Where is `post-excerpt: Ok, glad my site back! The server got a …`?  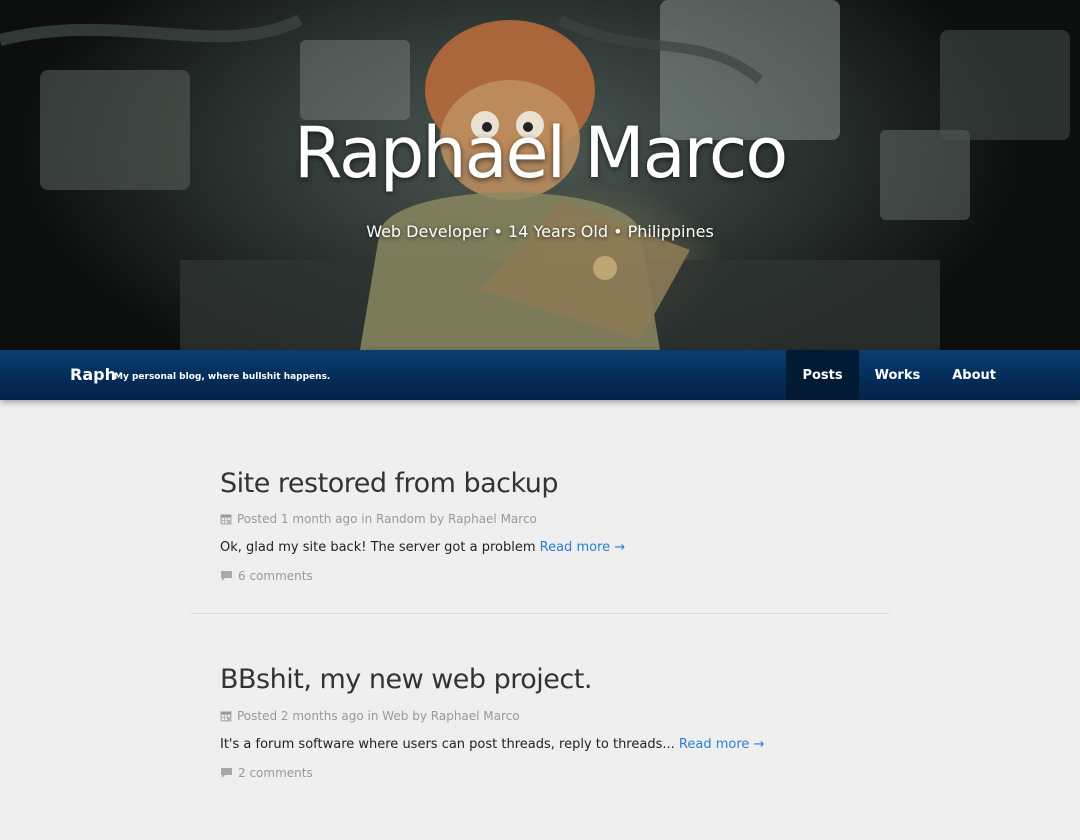
post-excerpt: Ok, glad my site back! The server got a … is located at coordinates (540, 547).